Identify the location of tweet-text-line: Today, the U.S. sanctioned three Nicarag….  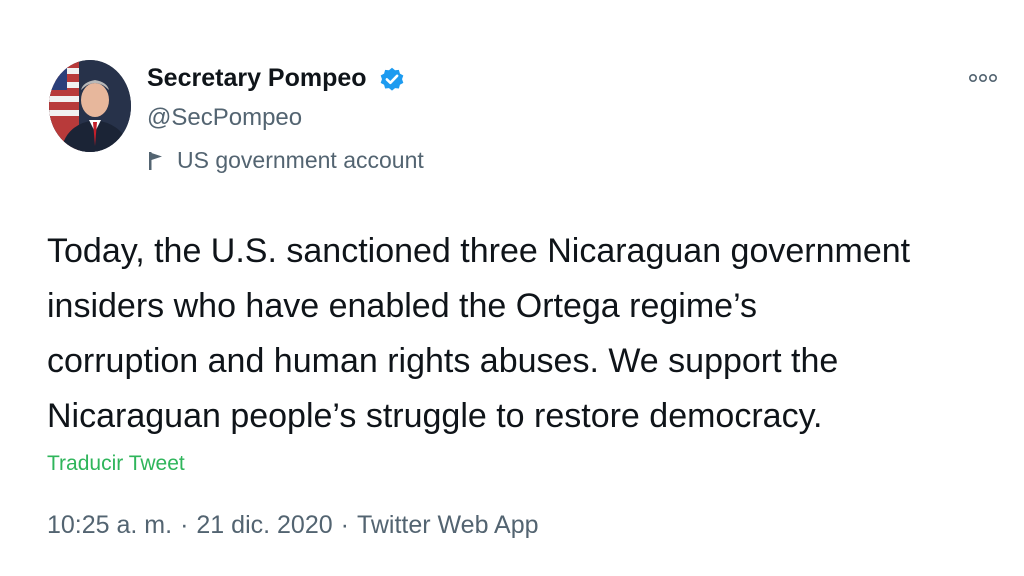
(479, 251).